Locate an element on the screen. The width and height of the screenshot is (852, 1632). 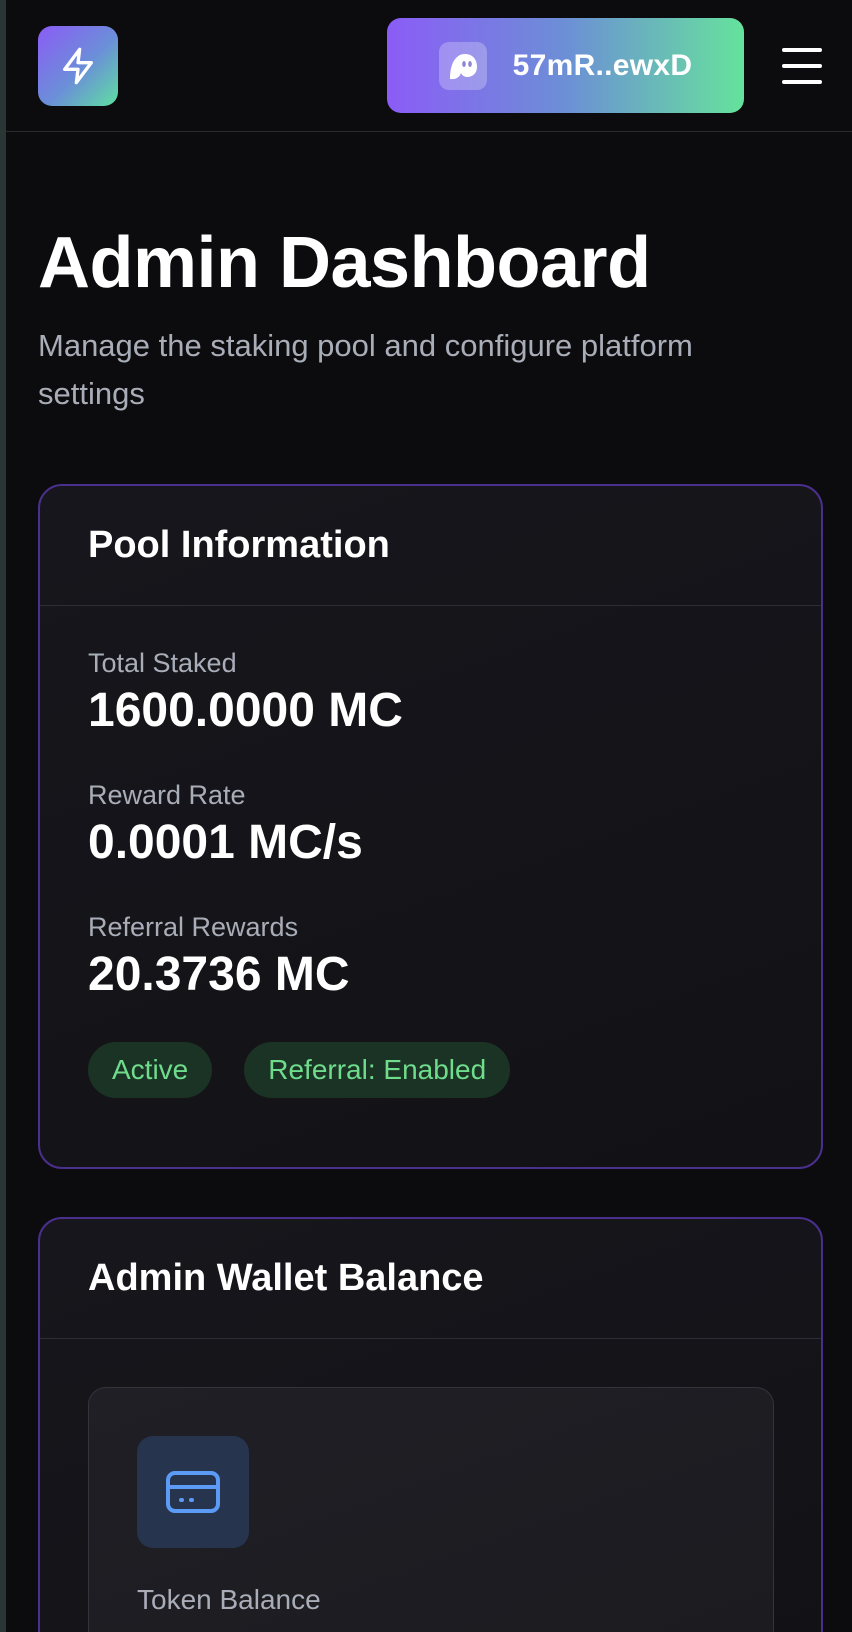
ghost-icon is located at coordinates (463, 66).